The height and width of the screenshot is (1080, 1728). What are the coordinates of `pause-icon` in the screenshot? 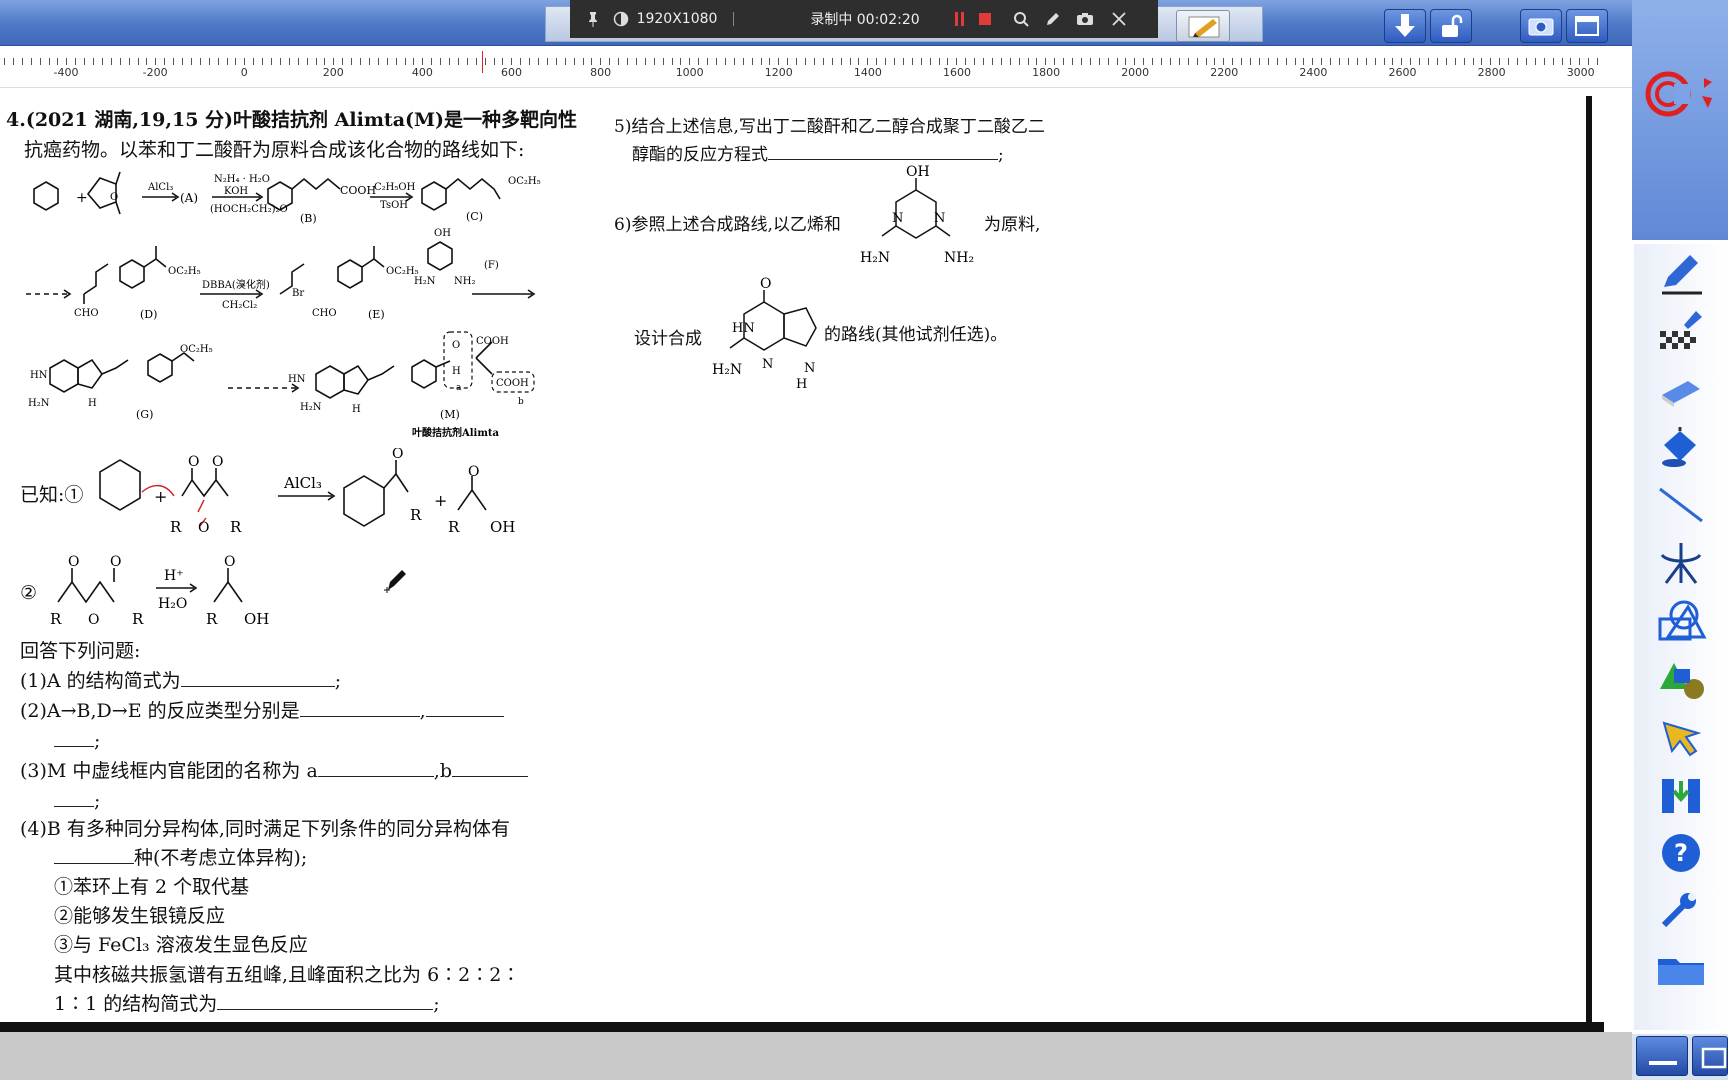 It's located at (960, 19).